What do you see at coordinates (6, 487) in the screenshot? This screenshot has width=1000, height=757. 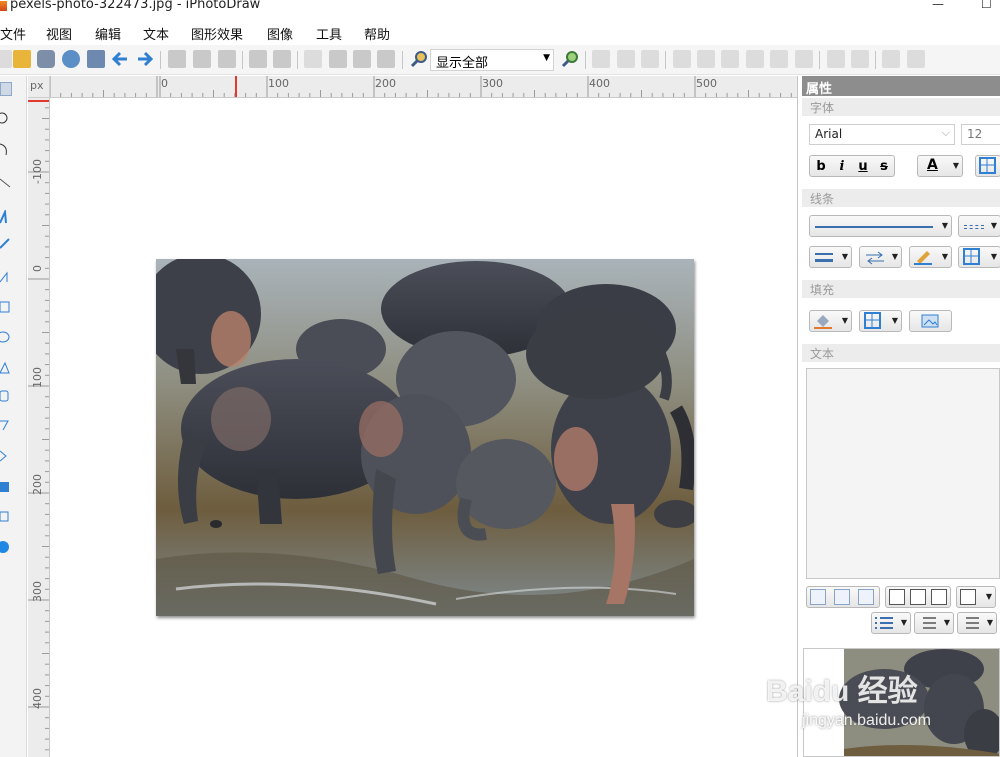 I see `image-tool-icon` at bounding box center [6, 487].